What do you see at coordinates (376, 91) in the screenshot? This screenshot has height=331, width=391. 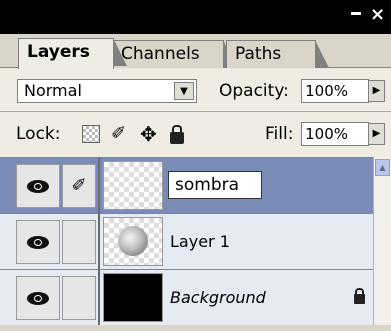 I see `opacity-slider-button: ▶` at bounding box center [376, 91].